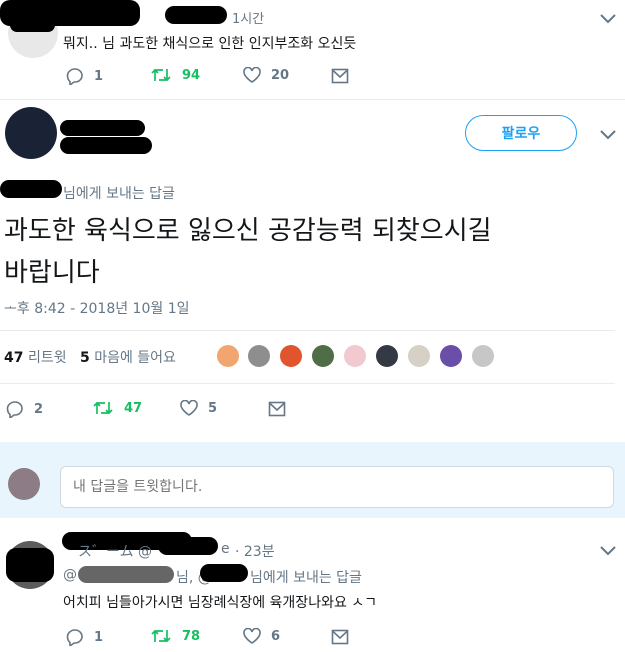 This screenshot has width=625, height=652. What do you see at coordinates (337, 487) in the screenshot?
I see `reply-input` at bounding box center [337, 487].